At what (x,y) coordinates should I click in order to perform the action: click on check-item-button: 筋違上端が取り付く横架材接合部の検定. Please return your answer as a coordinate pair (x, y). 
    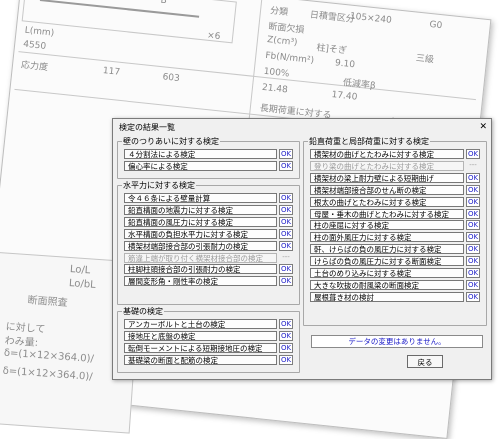
    Looking at the image, I should click on (200, 257).